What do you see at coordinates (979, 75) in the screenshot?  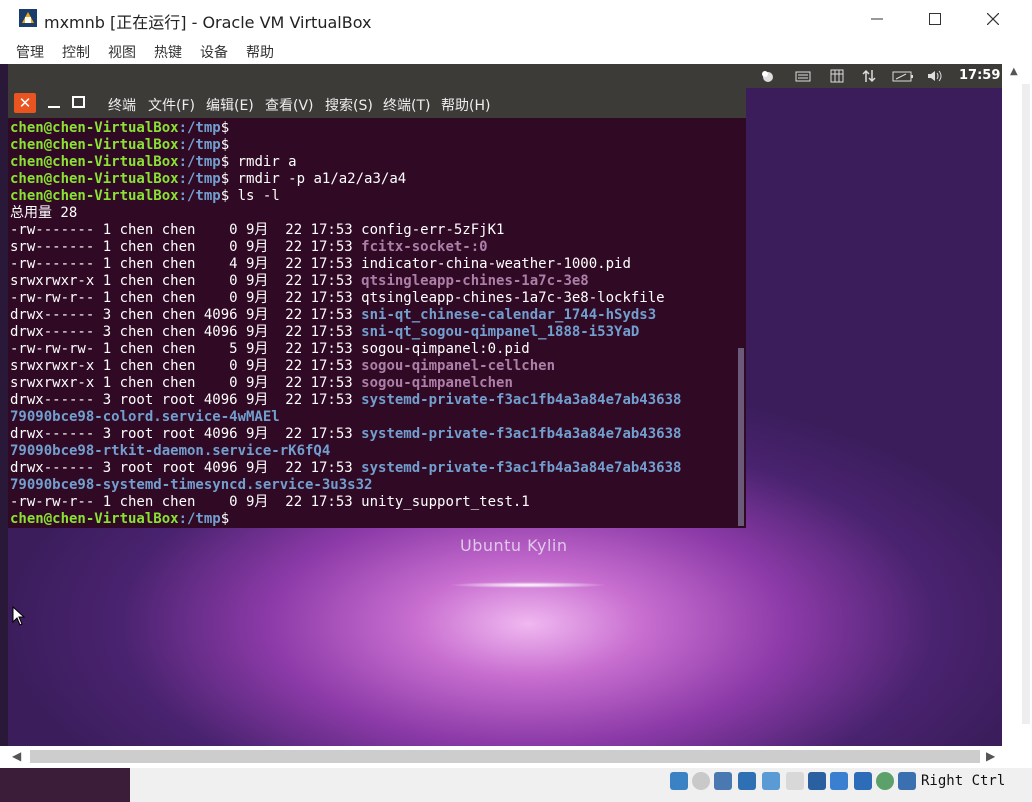 I see `clock: 17:59` at bounding box center [979, 75].